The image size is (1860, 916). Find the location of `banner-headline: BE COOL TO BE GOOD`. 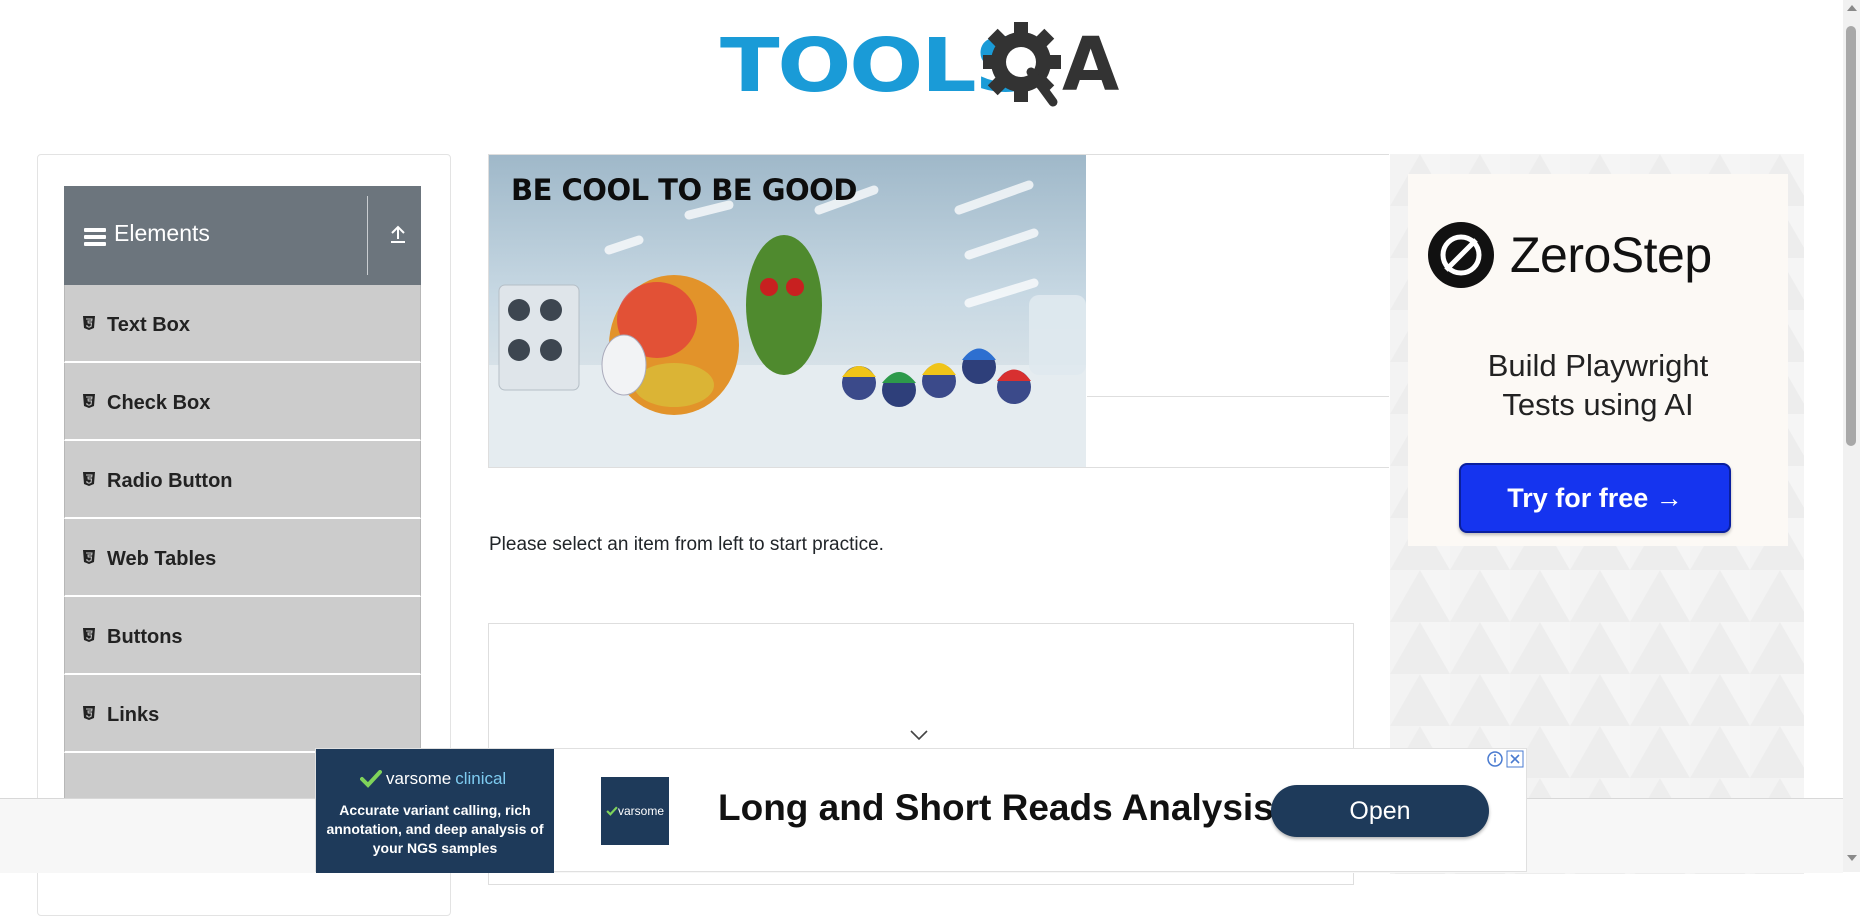

banner-headline: BE COOL TO BE GOOD is located at coordinates (684, 190).